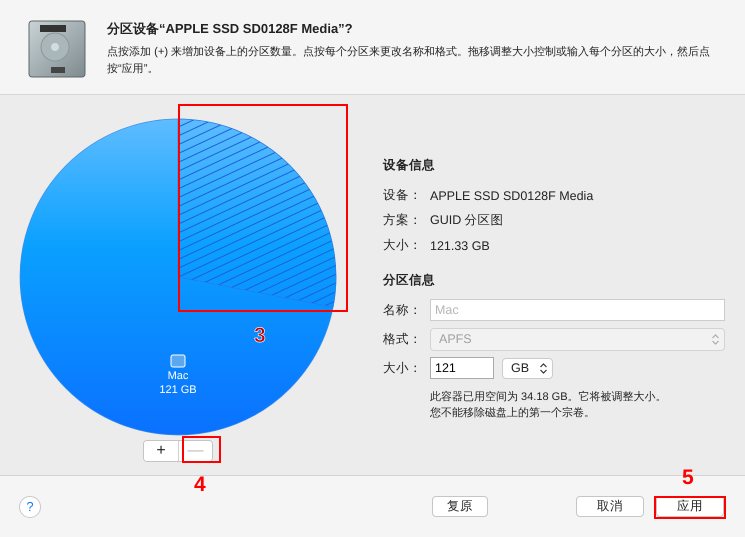 The image size is (745, 537). I want to click on step-number: 4, so click(200, 485).